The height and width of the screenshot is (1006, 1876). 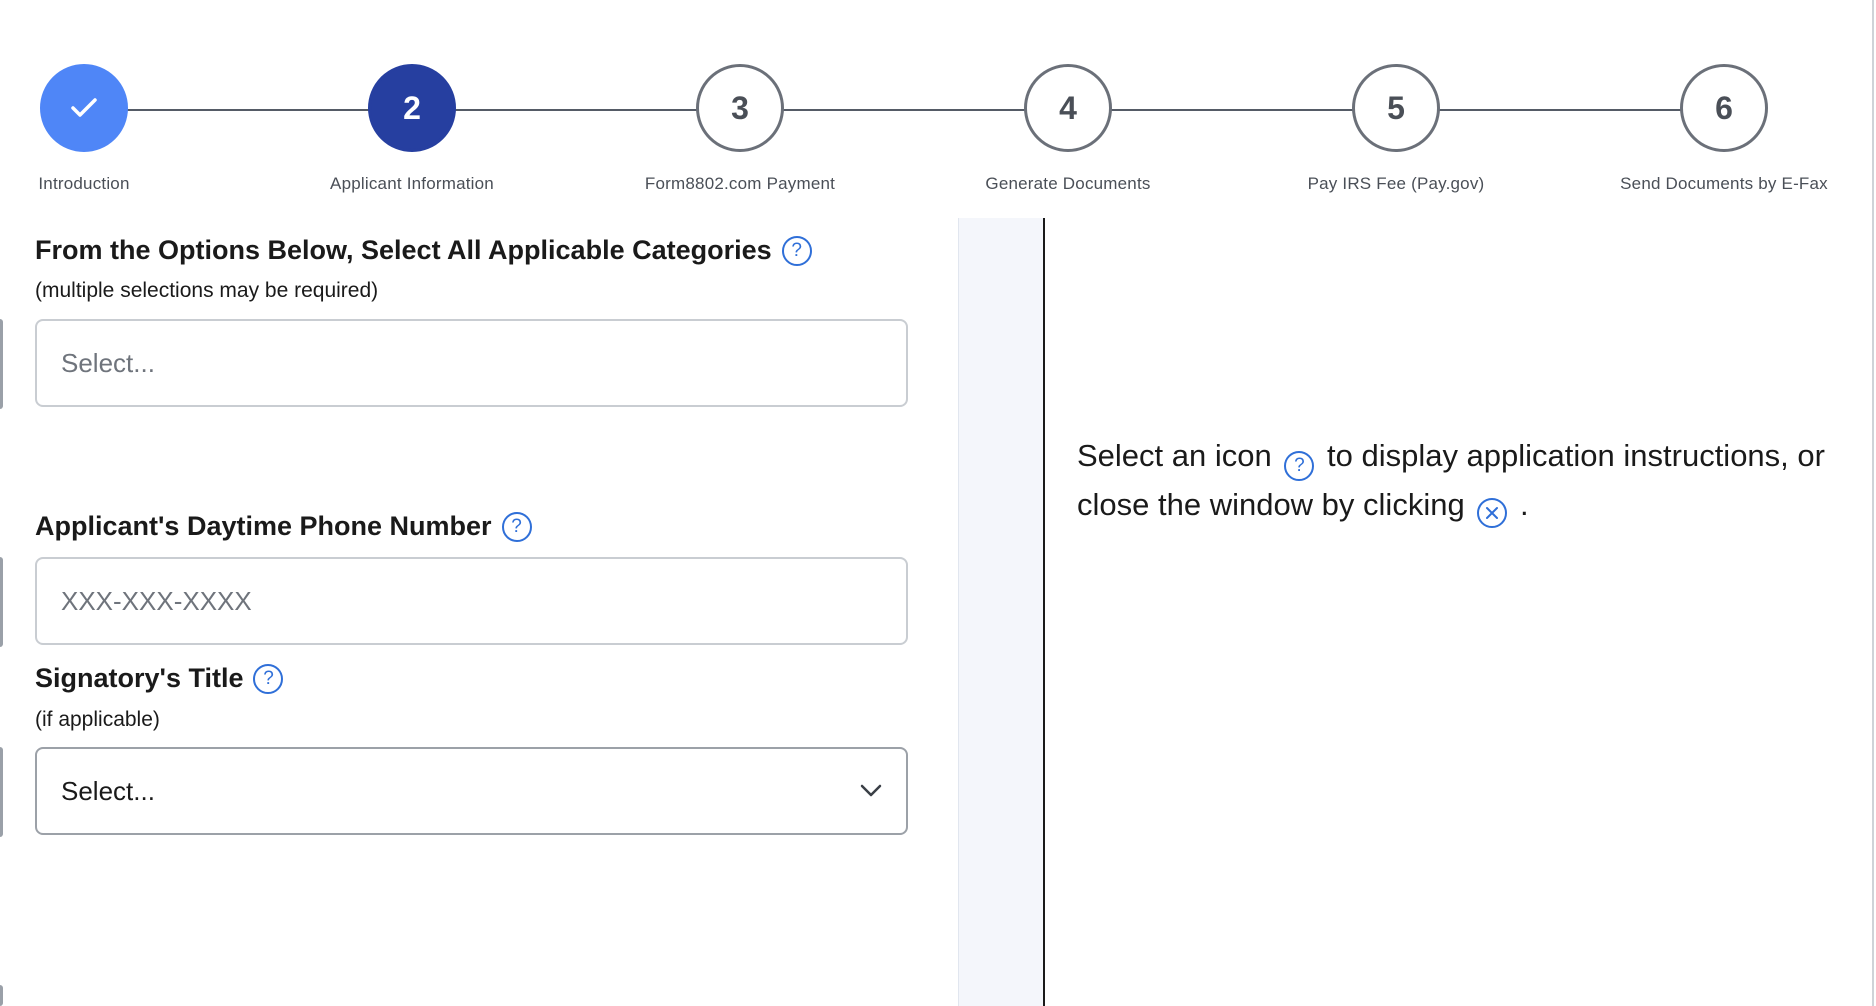 I want to click on step-pay-irs-fee: 5 Pay IRS Fee (Pay.gov), so click(x=1396, y=129).